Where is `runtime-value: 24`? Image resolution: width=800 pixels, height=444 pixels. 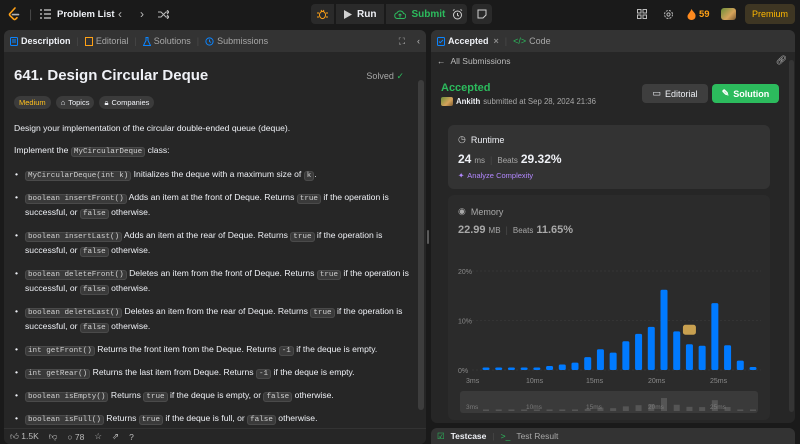 runtime-value: 24 is located at coordinates (465, 159).